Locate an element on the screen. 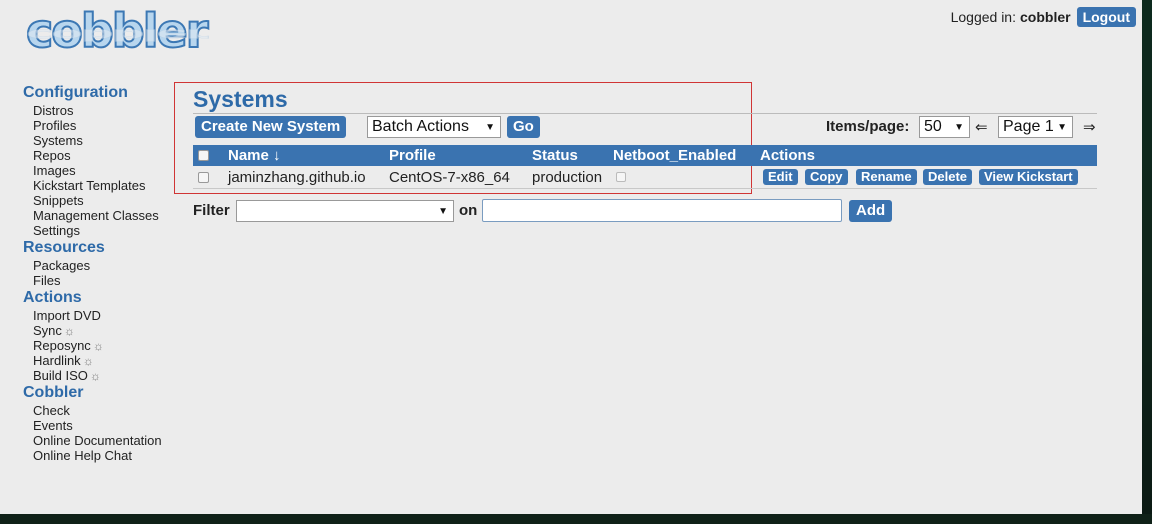  create-new-system-button: Create New System is located at coordinates (271, 127).